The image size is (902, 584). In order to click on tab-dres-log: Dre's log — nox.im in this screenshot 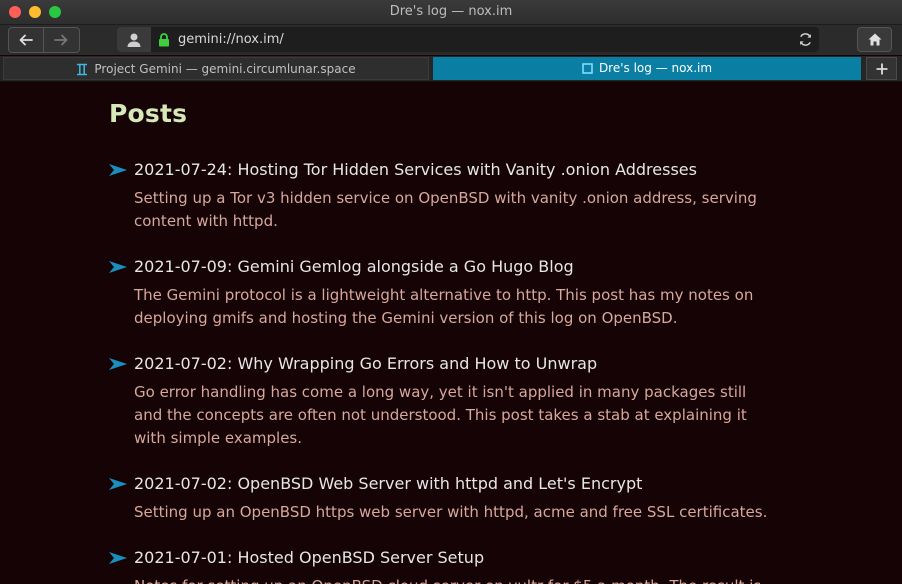, I will do `click(647, 68)`.